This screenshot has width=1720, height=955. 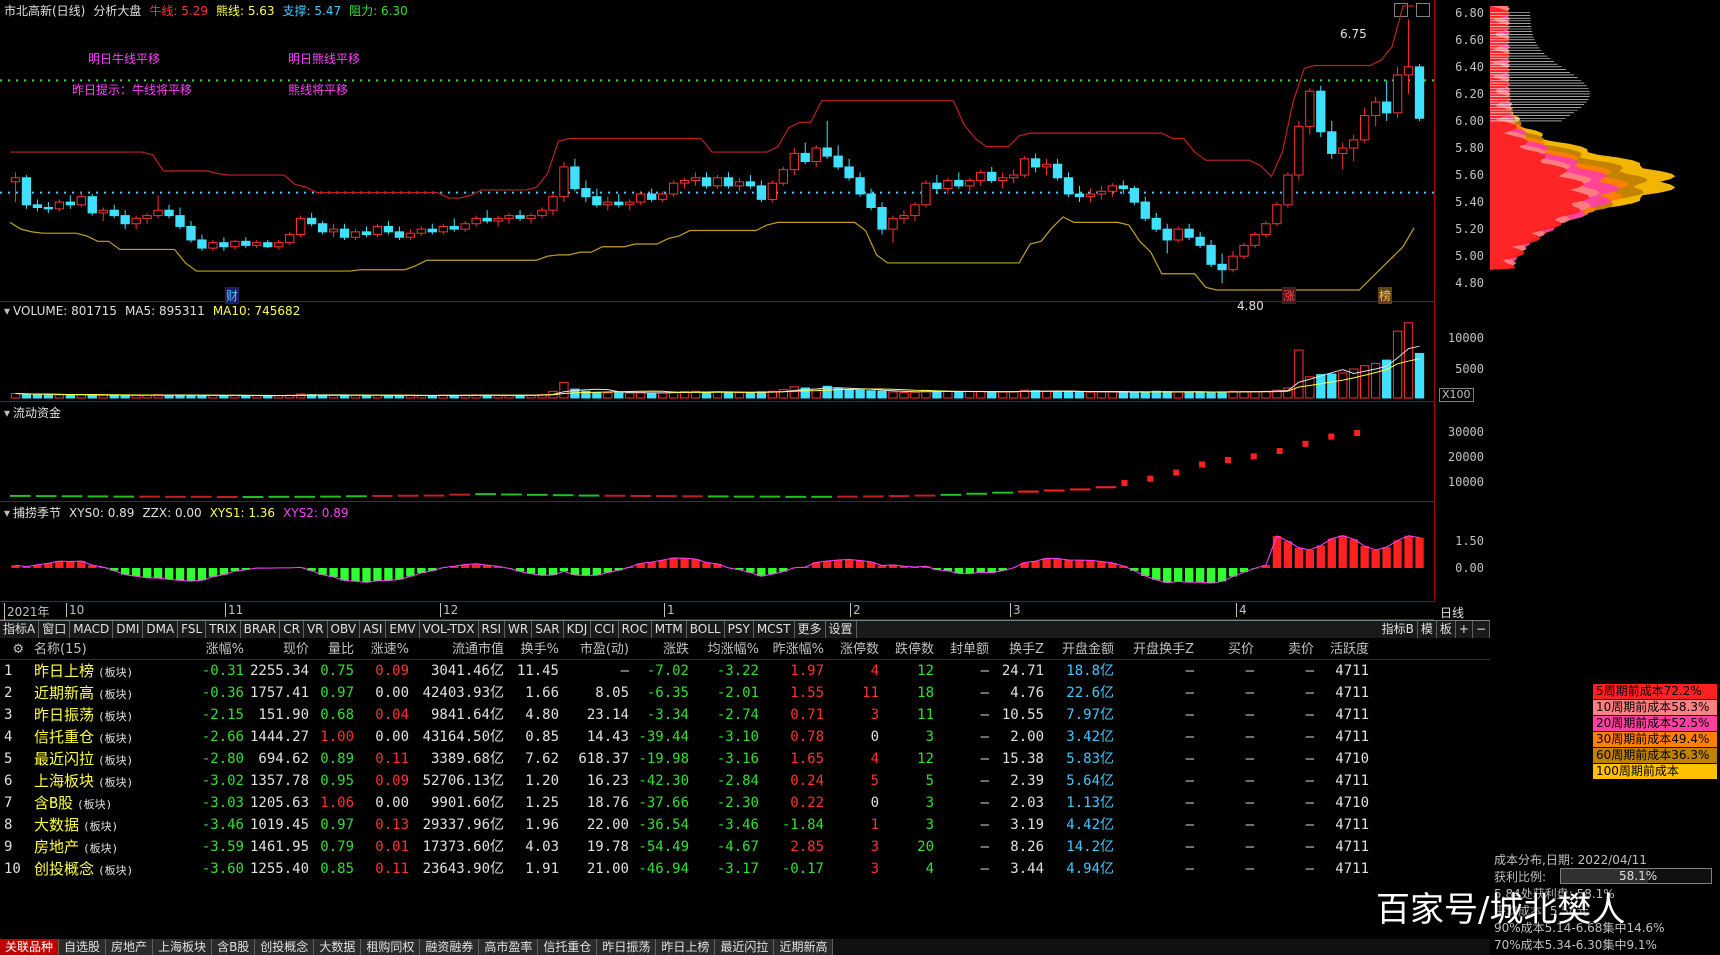 I want to click on bottom-tab: 信托重仓, so click(x=568, y=947).